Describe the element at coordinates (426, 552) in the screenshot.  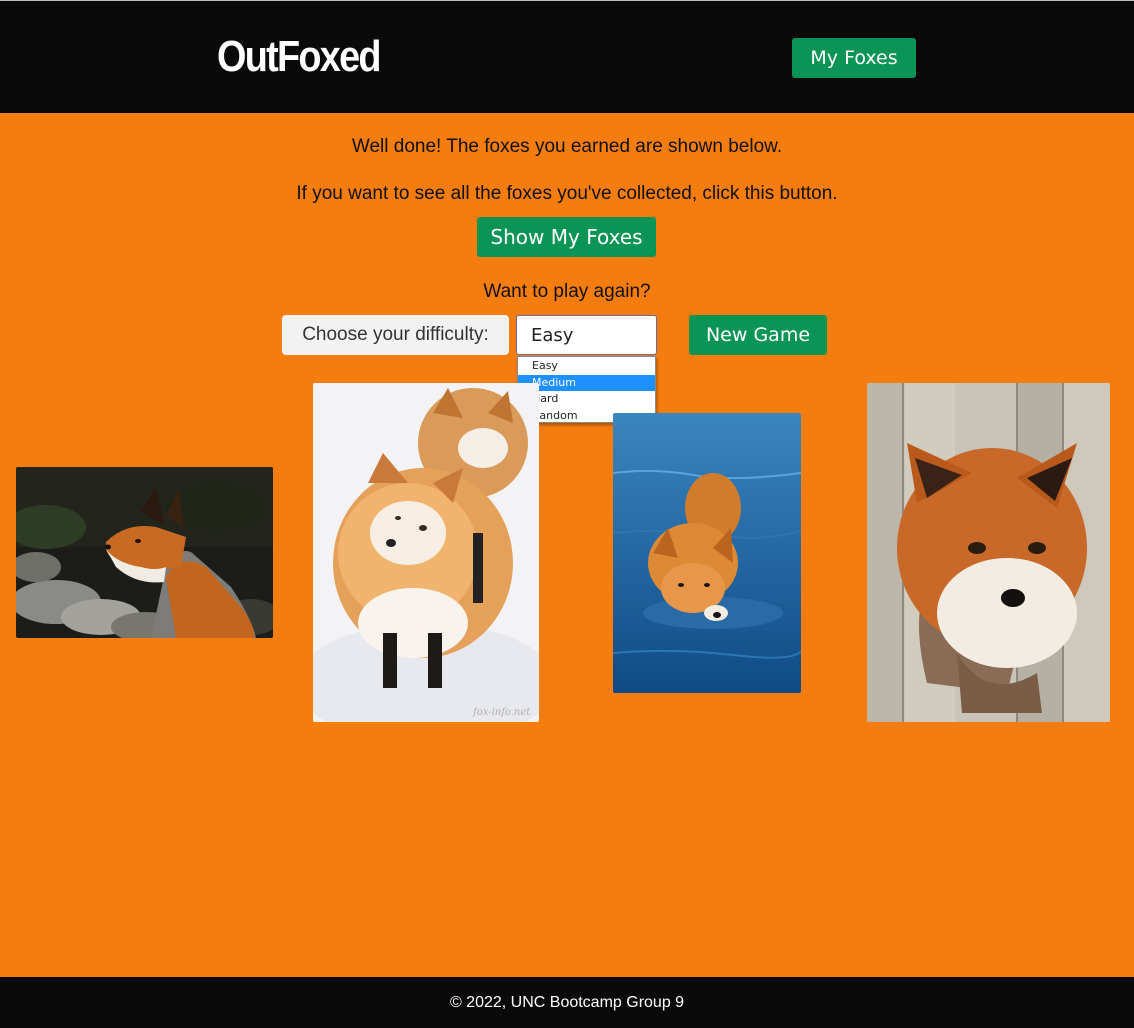
I see `fox-image: fox-info.net` at that location.